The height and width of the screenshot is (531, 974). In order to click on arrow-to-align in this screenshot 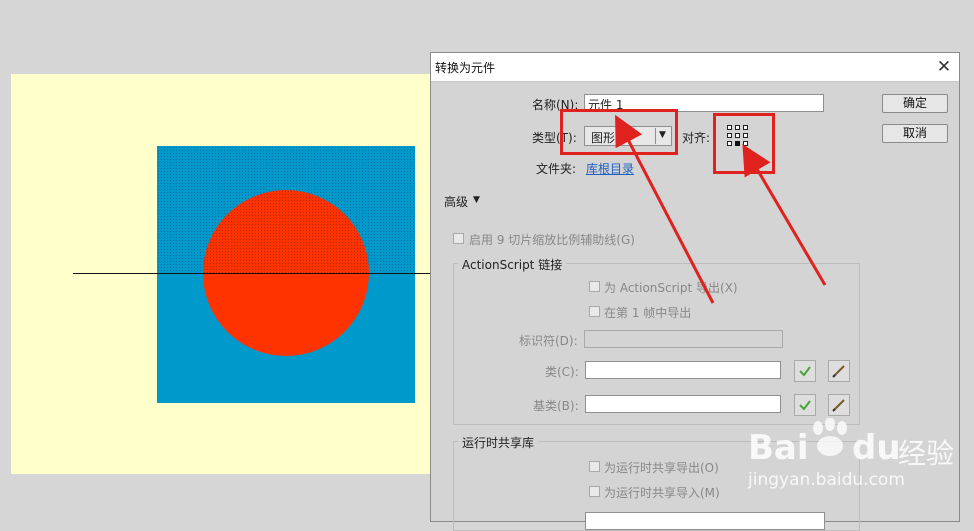, I will do `click(784, 215)`.